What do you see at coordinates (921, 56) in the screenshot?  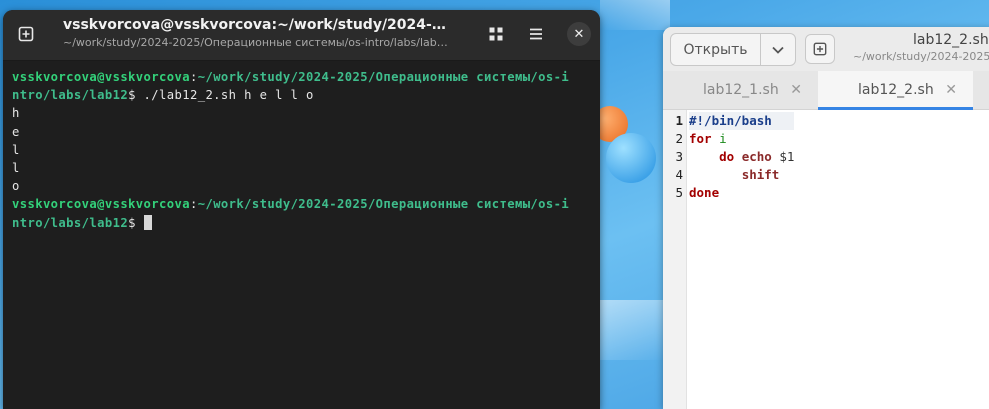 I see `editor-subtitle: ~/work/study/2024-2025/` at bounding box center [921, 56].